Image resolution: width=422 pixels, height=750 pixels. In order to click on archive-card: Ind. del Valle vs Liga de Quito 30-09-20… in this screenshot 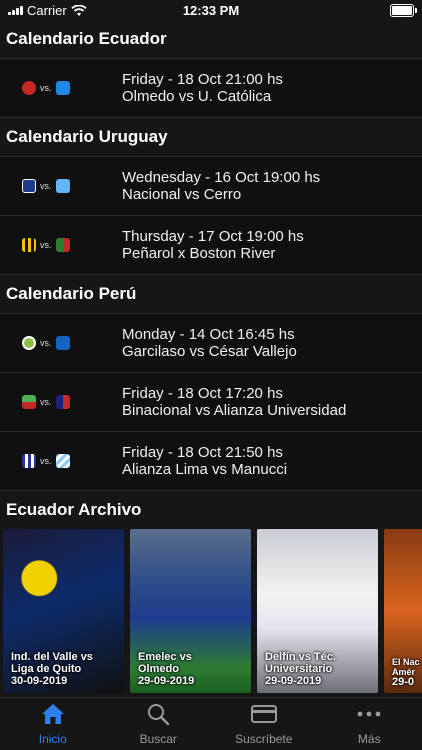, I will do `click(63, 611)`.